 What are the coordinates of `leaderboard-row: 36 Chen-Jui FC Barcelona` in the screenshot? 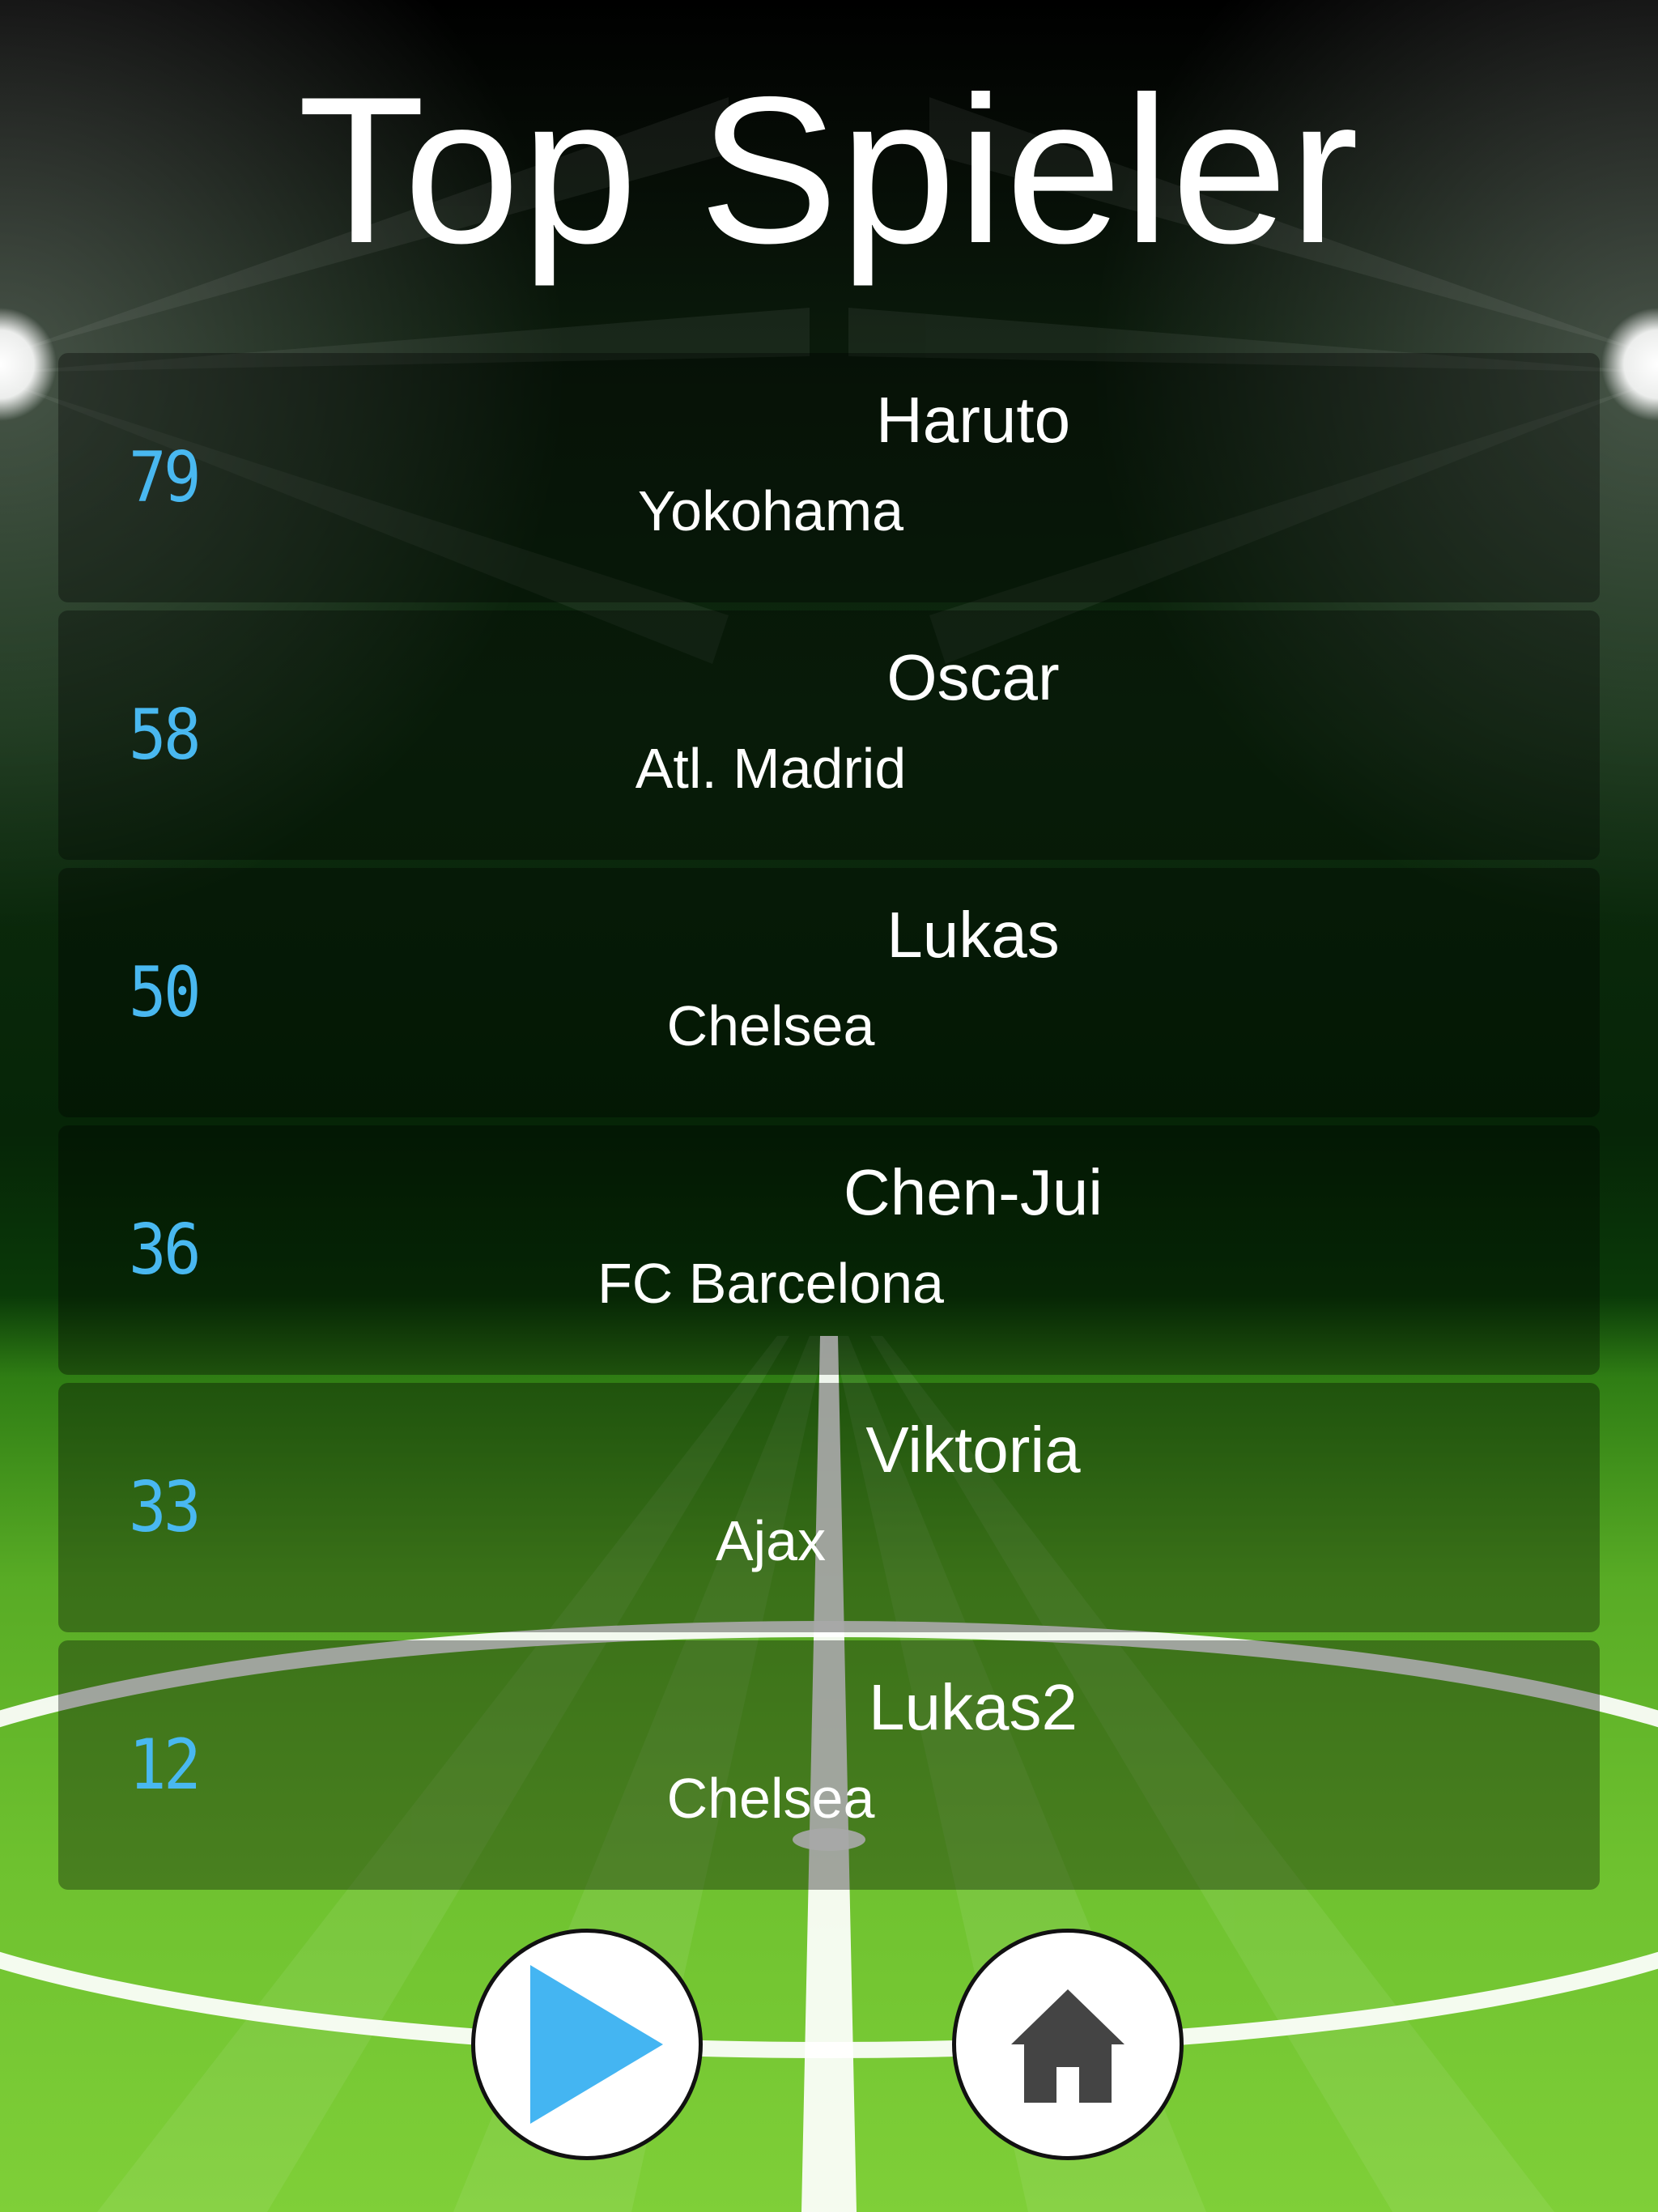 It's located at (829, 1250).